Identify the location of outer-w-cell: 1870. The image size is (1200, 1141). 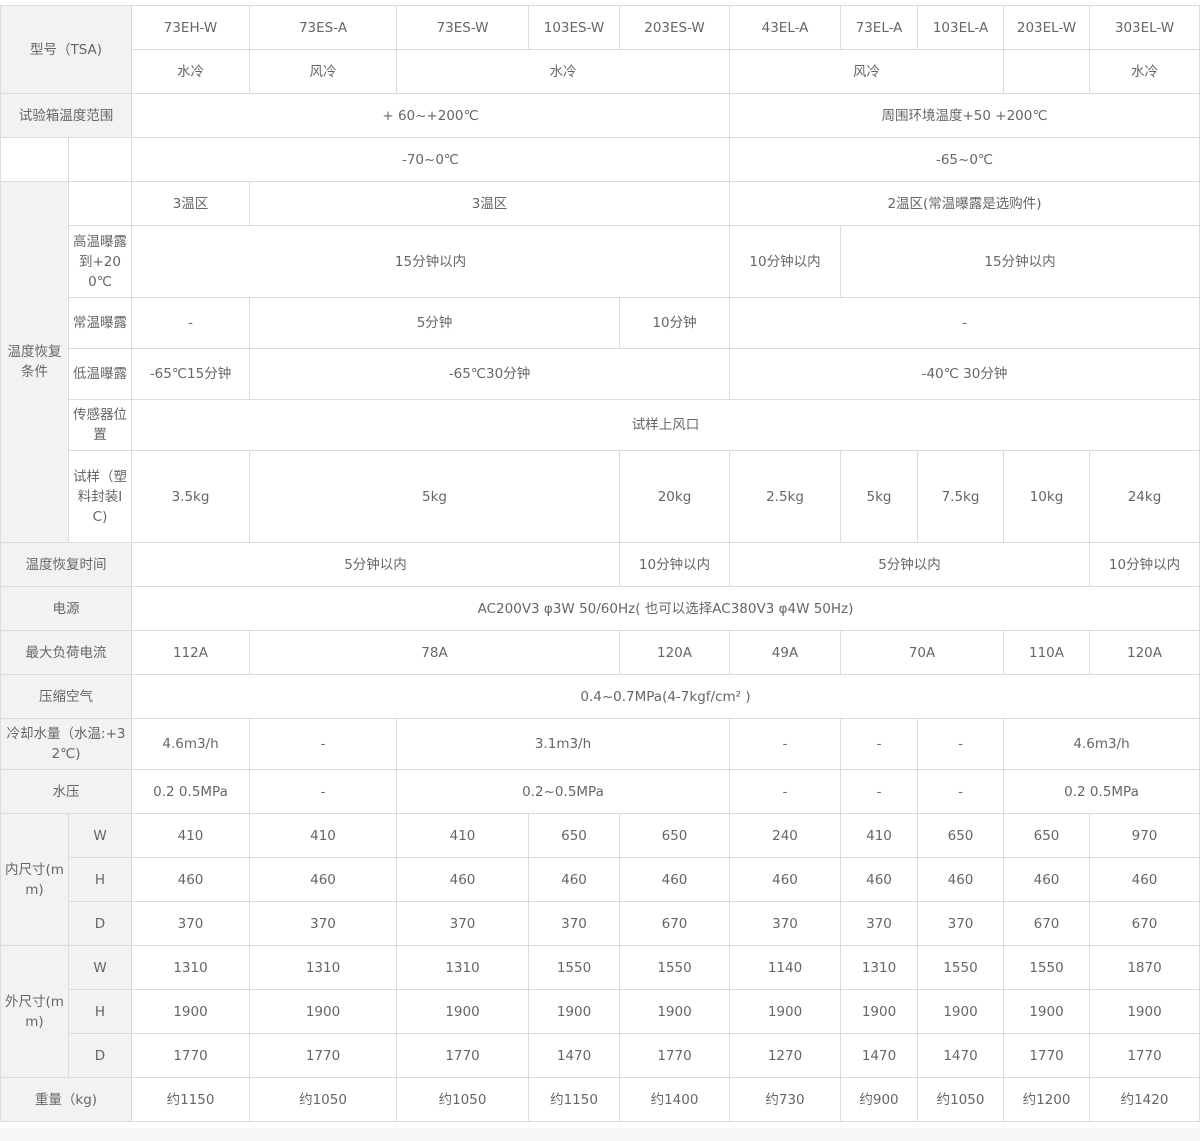
(1144, 967).